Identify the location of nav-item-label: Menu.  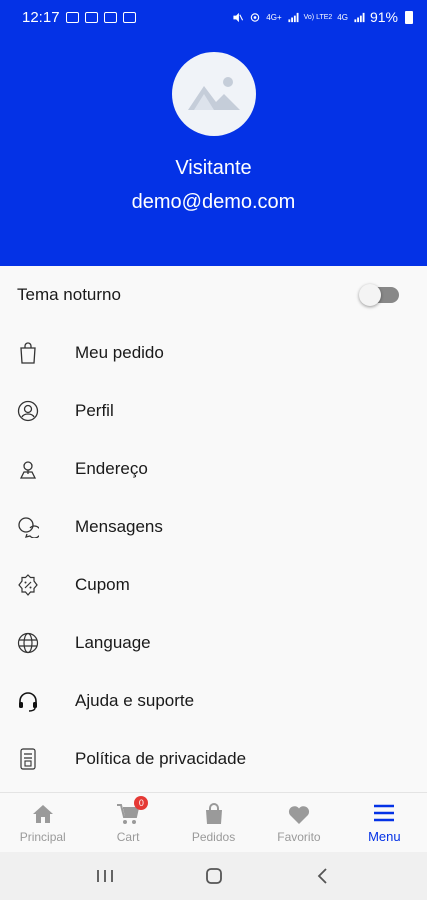
(384, 836).